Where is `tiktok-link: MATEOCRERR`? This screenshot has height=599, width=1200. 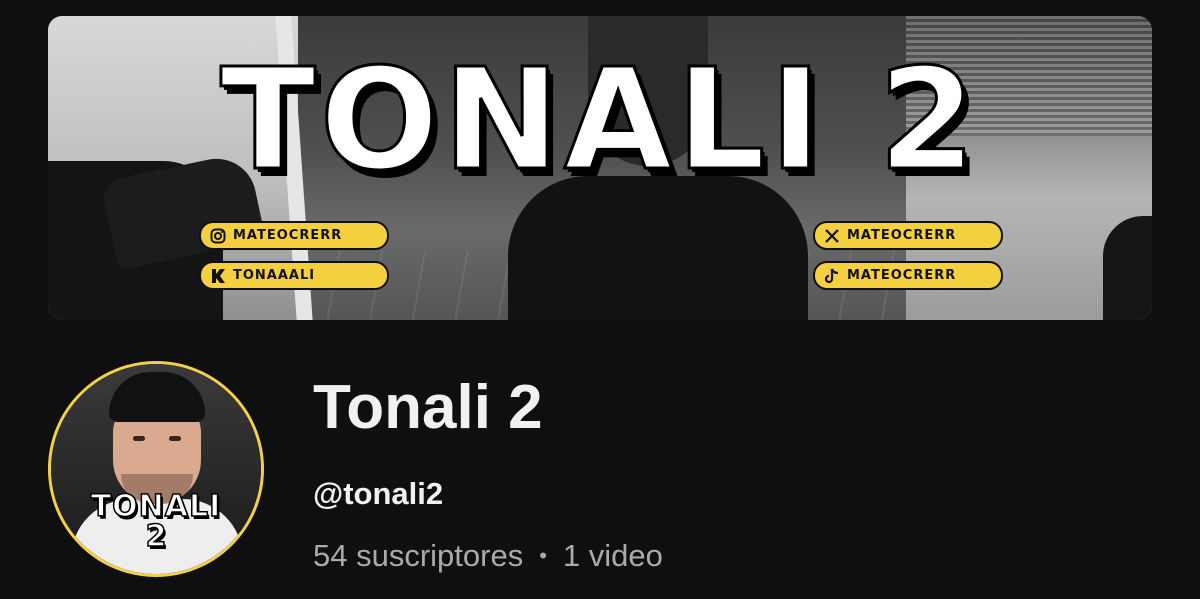 tiktok-link: MATEOCRERR is located at coordinates (908, 275).